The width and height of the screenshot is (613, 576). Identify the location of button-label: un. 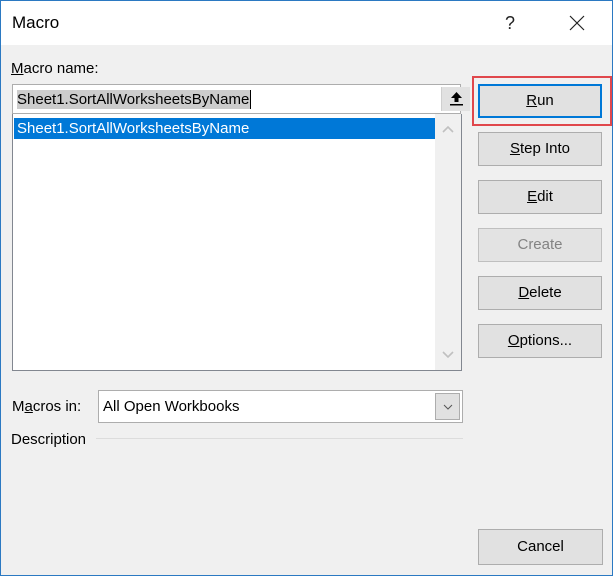
(545, 100).